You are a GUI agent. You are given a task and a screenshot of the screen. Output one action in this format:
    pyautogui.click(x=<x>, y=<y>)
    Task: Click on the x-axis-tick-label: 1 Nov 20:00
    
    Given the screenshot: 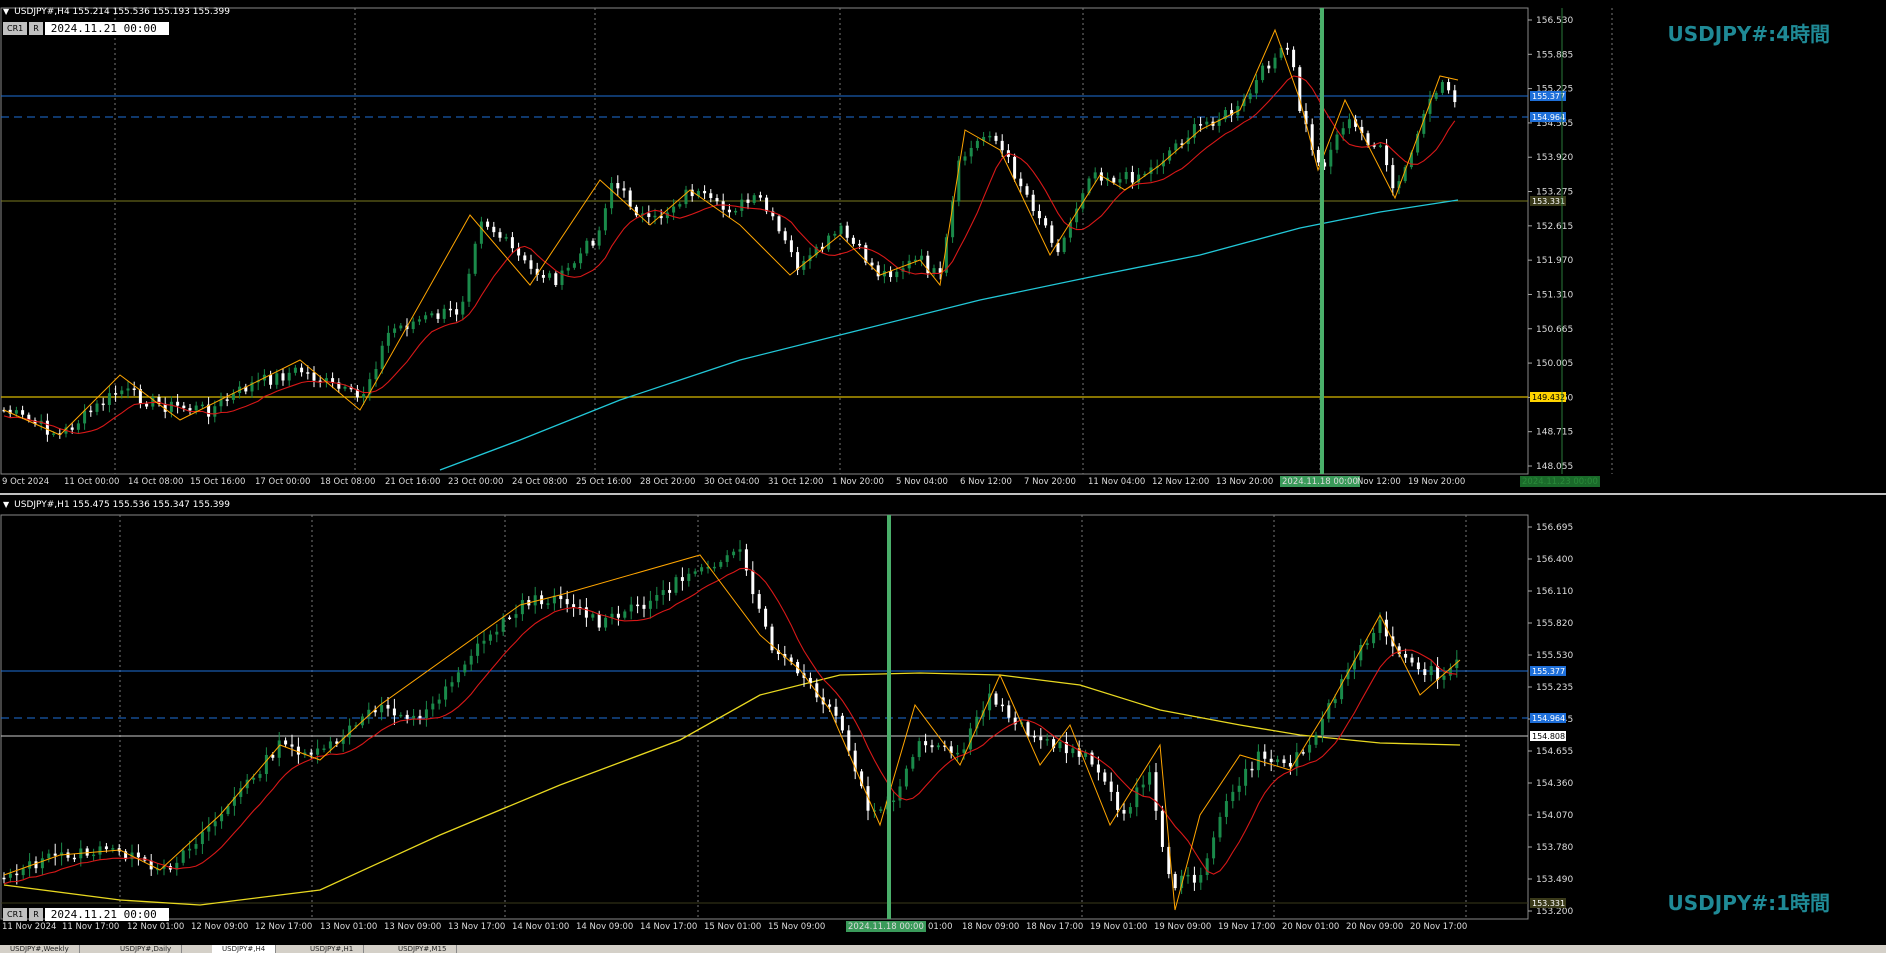 What is the action you would take?
    pyautogui.click(x=858, y=482)
    